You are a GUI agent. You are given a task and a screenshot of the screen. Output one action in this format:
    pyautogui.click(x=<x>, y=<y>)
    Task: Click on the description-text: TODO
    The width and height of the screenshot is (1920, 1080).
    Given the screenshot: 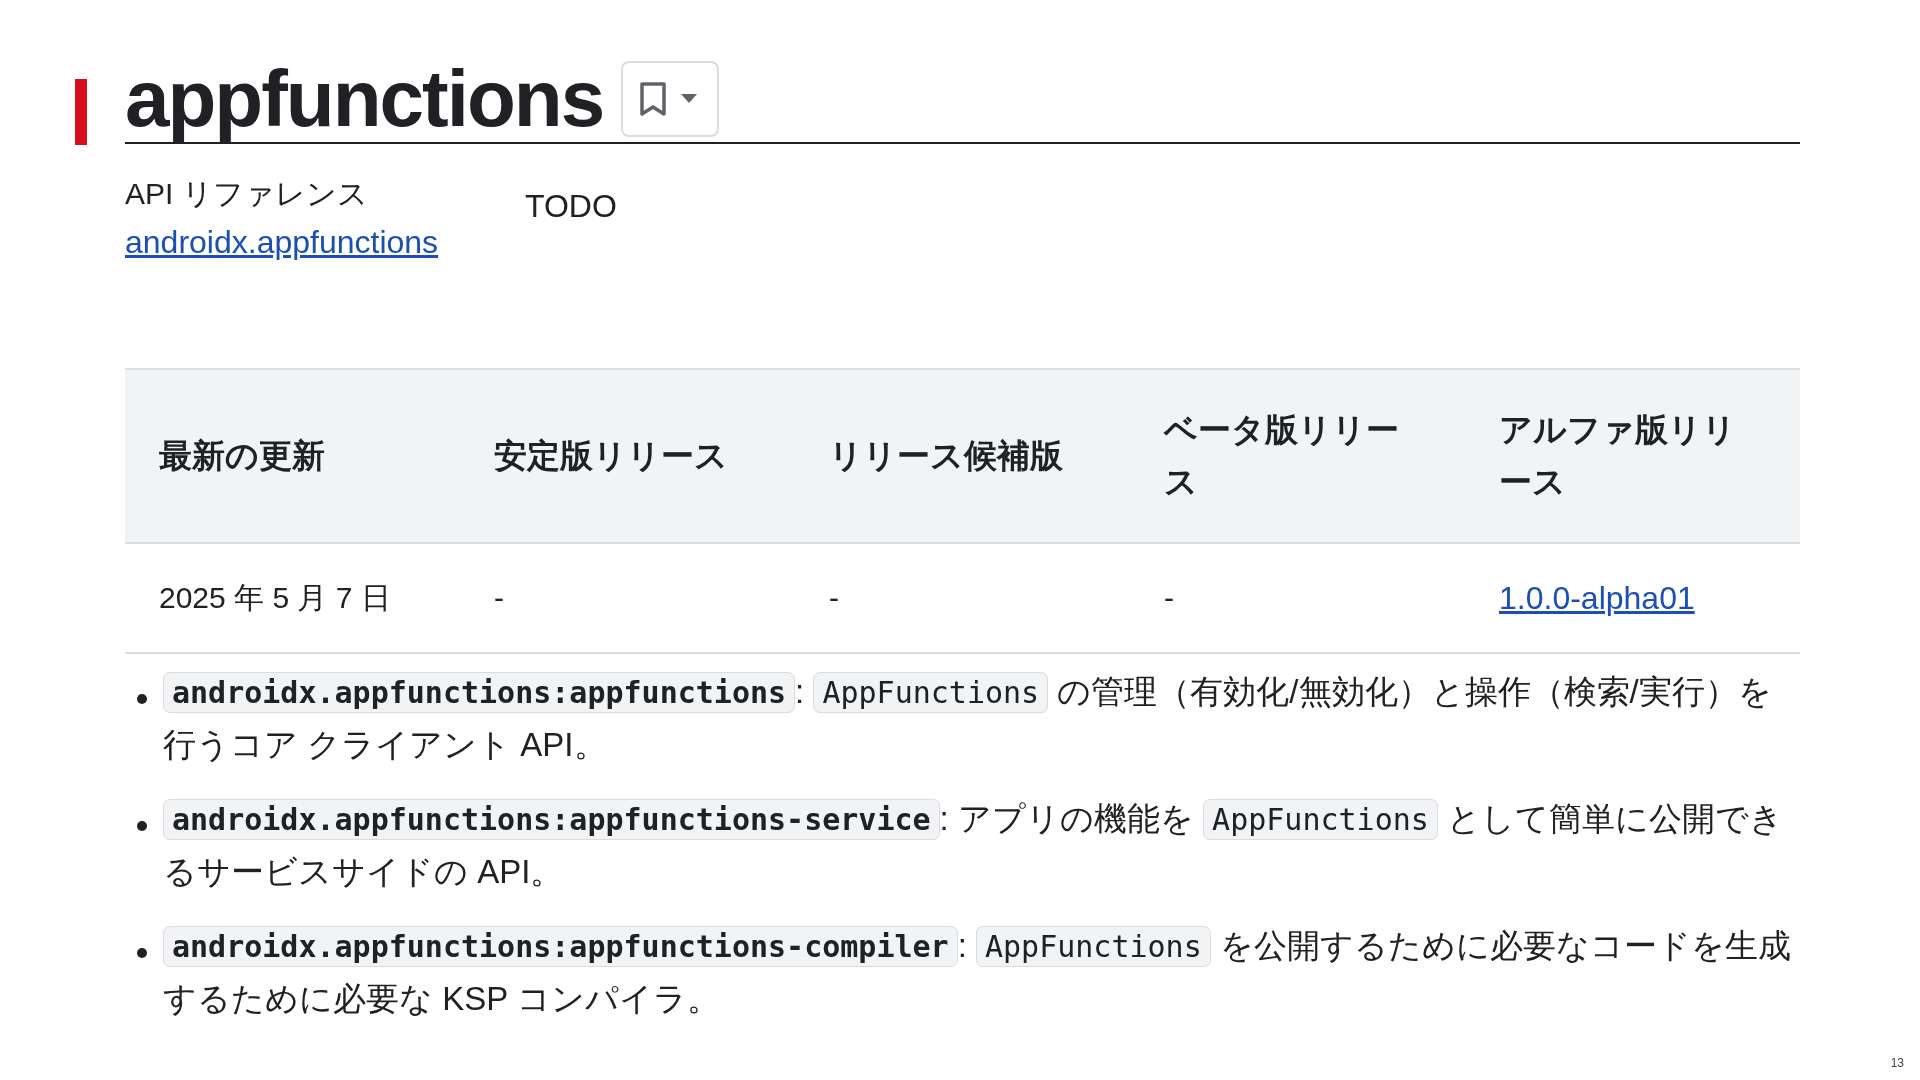 What is the action you would take?
    pyautogui.click(x=571, y=207)
    